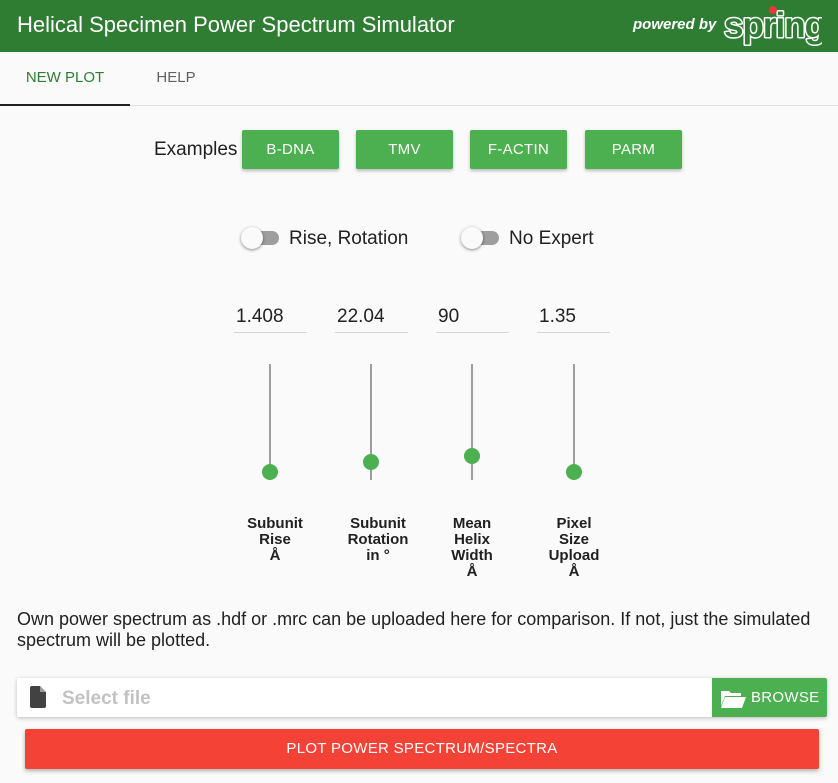 The width and height of the screenshot is (838, 783). I want to click on example-f-actin-button: F-ACTIN, so click(518, 149).